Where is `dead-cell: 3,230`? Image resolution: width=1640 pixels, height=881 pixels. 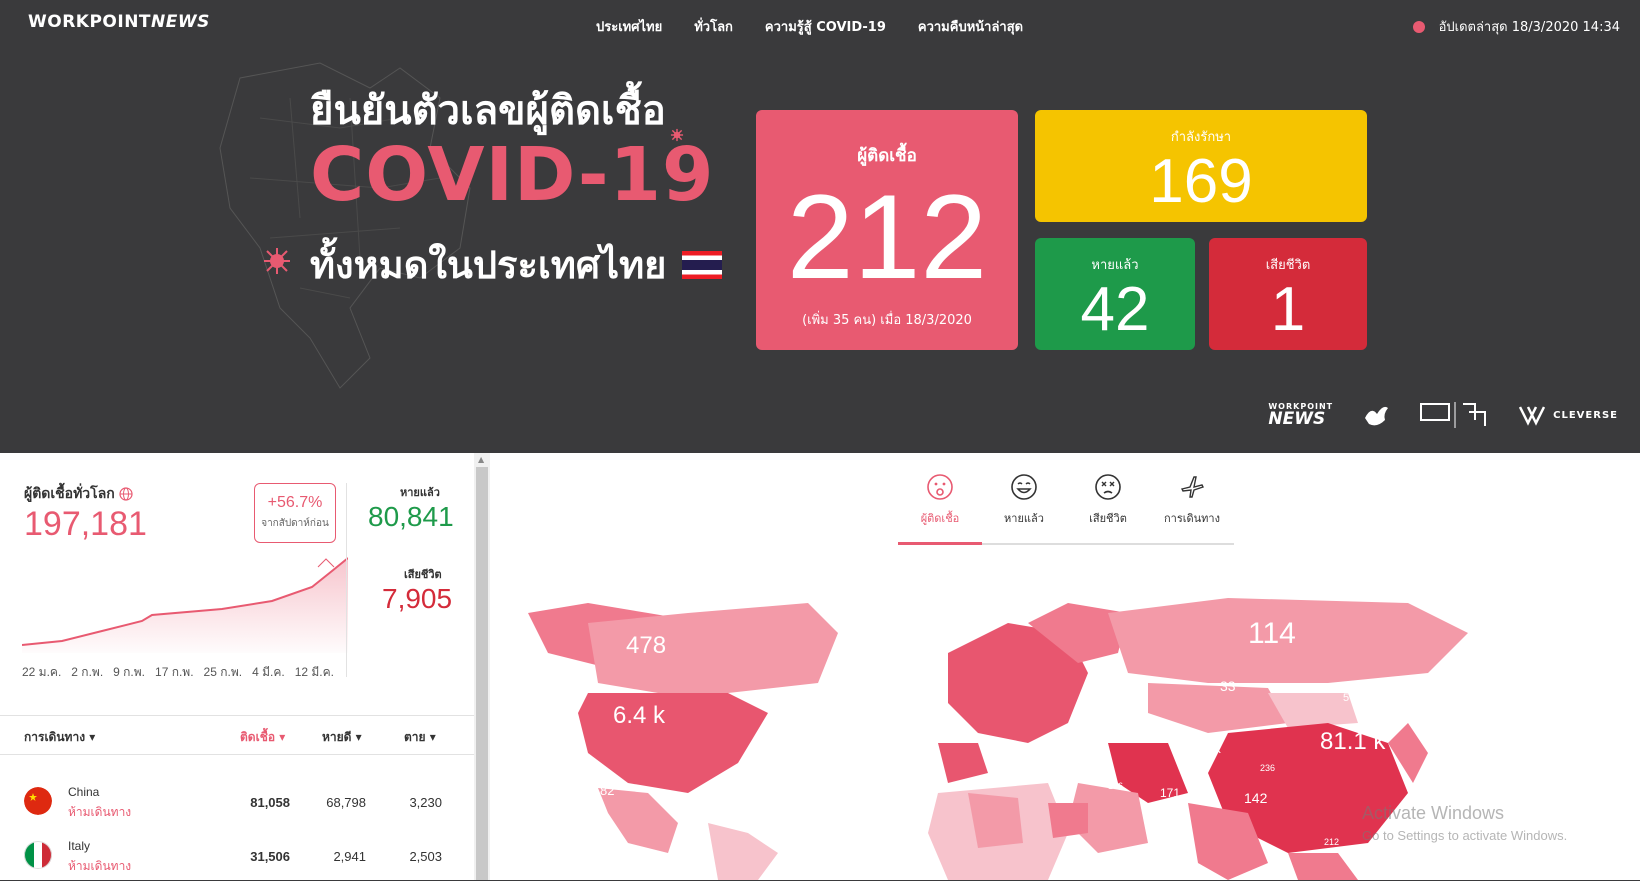 dead-cell: 3,230 is located at coordinates (425, 802).